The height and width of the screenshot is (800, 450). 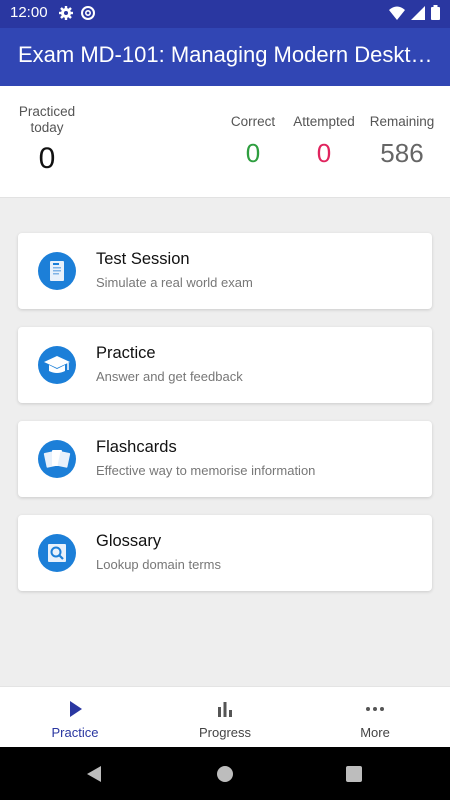 I want to click on back-icon, so click(x=94, y=776).